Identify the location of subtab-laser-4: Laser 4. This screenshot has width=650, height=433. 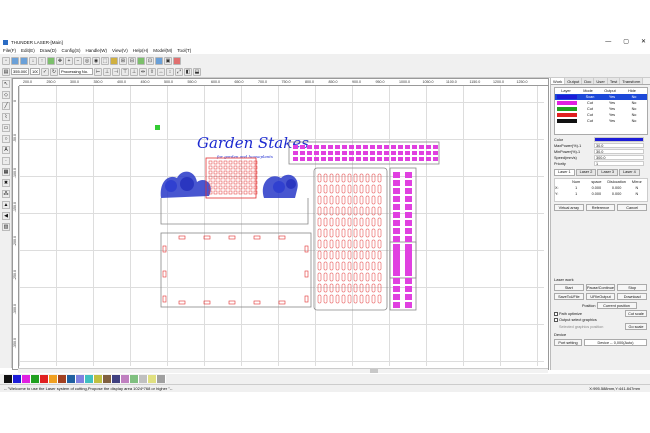
(629, 172).